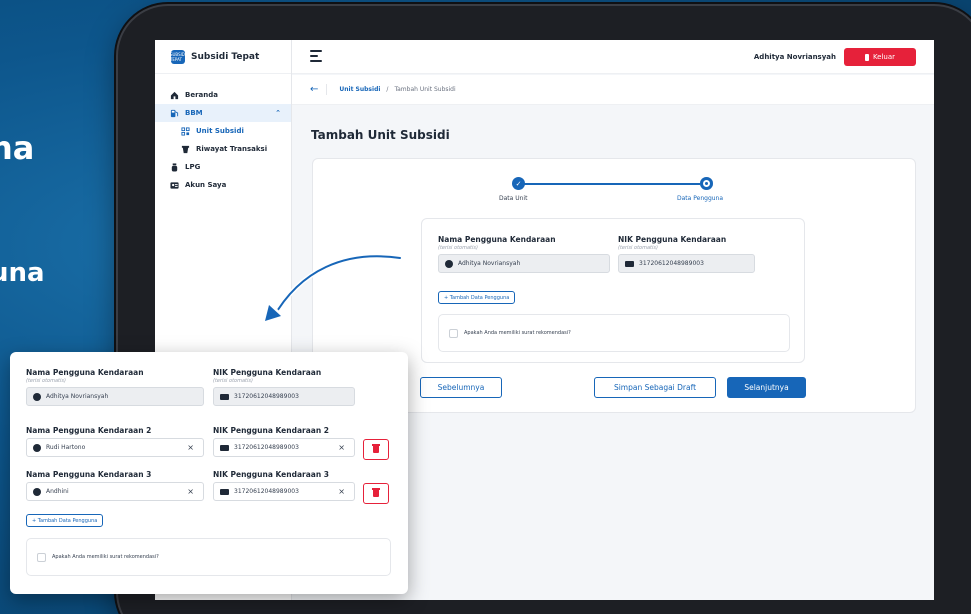 This screenshot has height=614, width=971. I want to click on save-draft-button: Simpan Sebagai Draft, so click(655, 387).